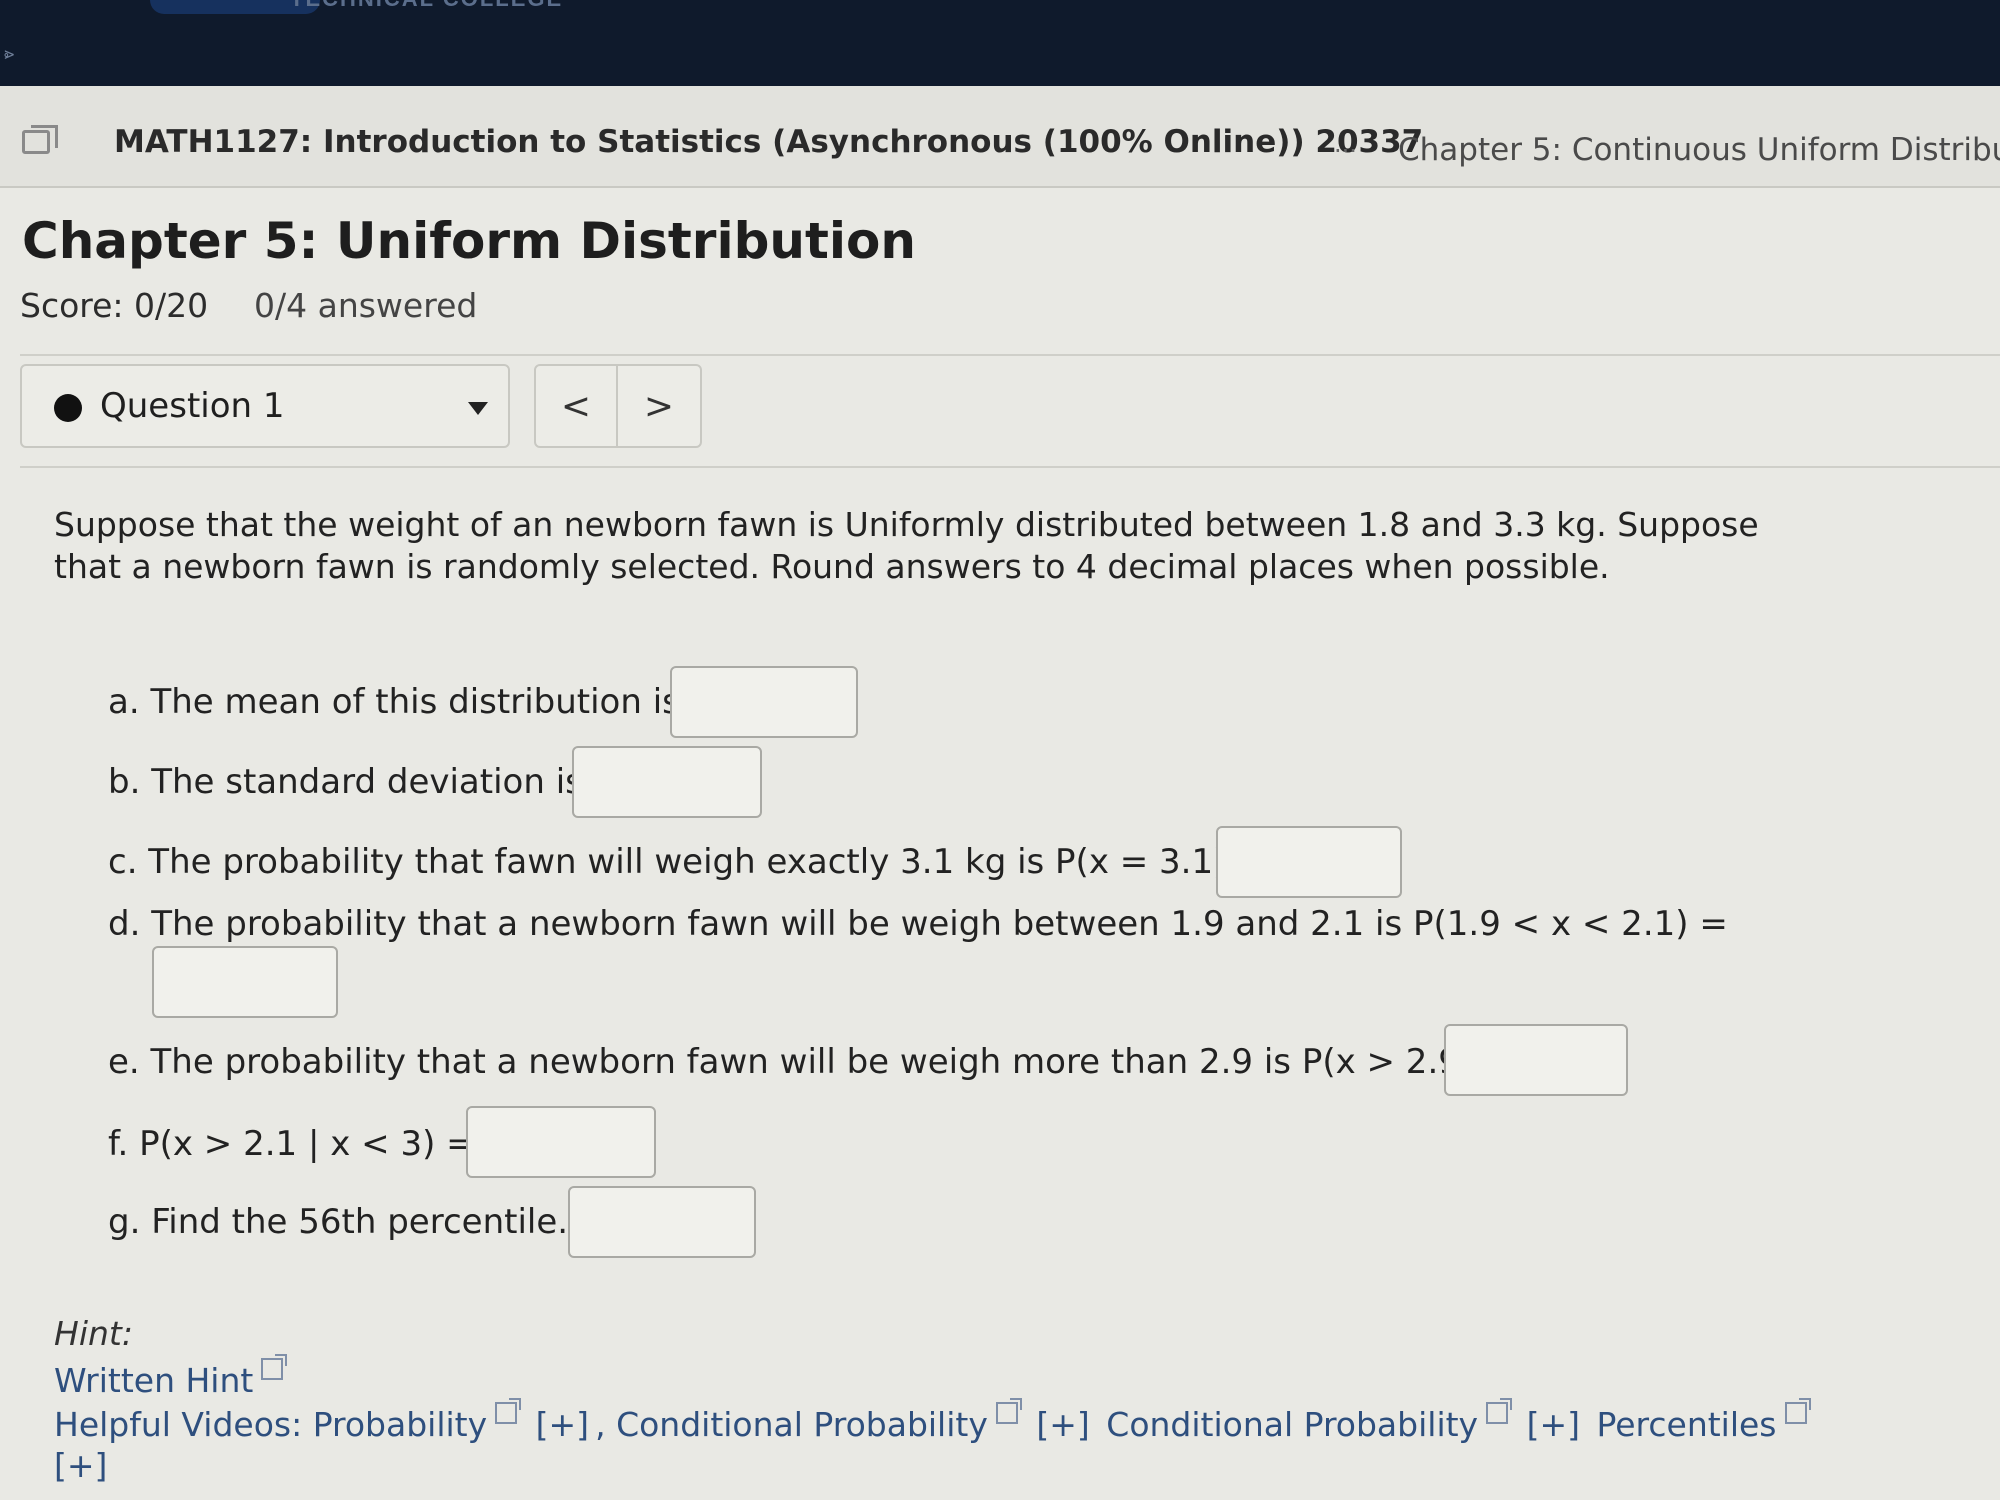 This screenshot has width=2000, height=1500. I want to click on part-g-label: g. Find the 56th percentile., so click(338, 1222).